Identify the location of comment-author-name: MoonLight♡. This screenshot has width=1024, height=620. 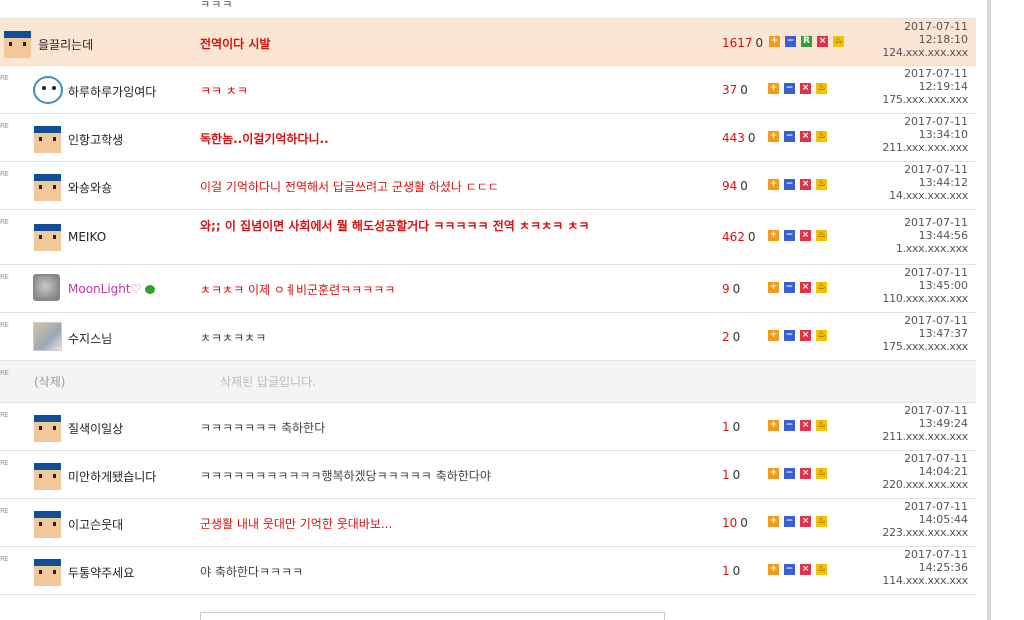
(105, 289).